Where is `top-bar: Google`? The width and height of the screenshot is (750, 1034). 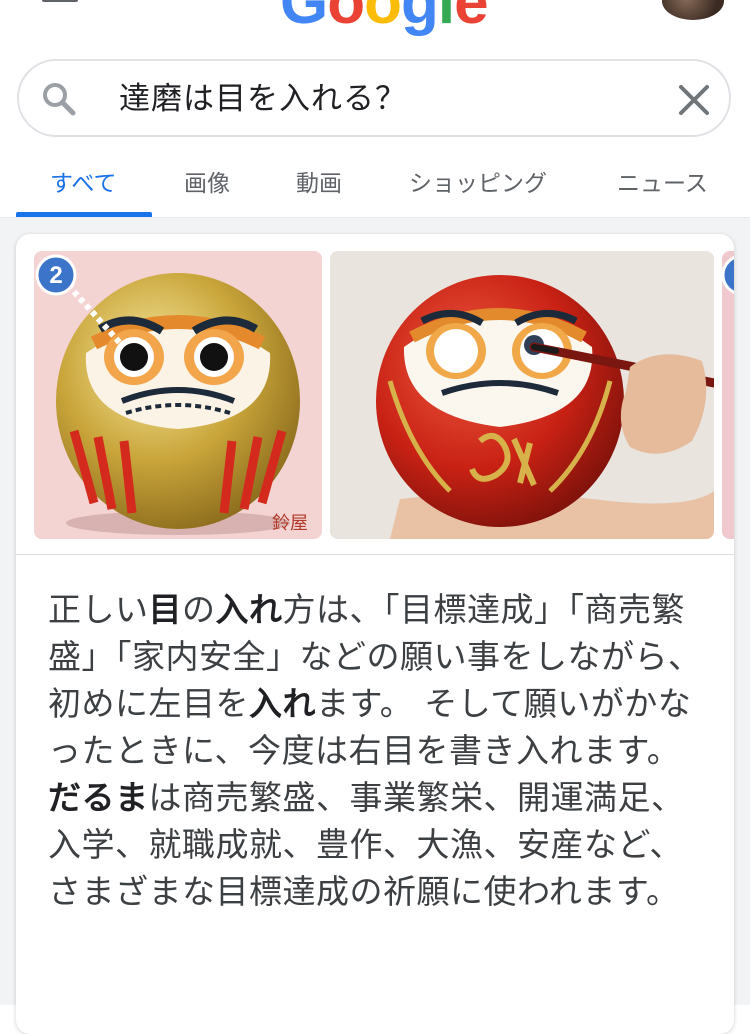 top-bar: Google is located at coordinates (375, 20).